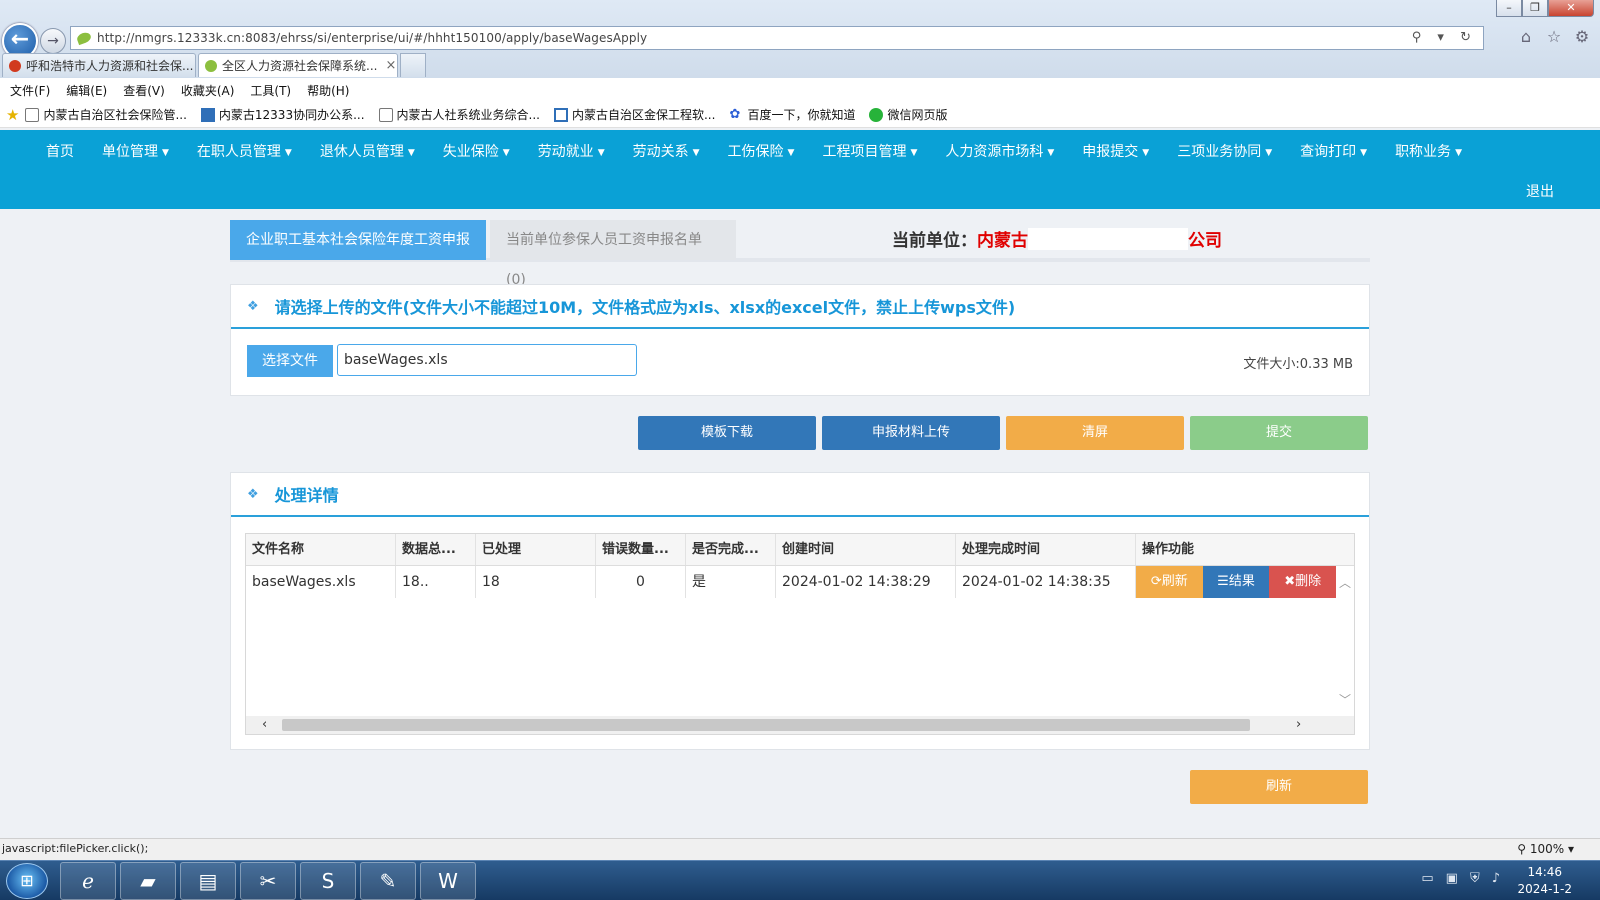  I want to click on tab-close-icon: ×, so click(390, 65).